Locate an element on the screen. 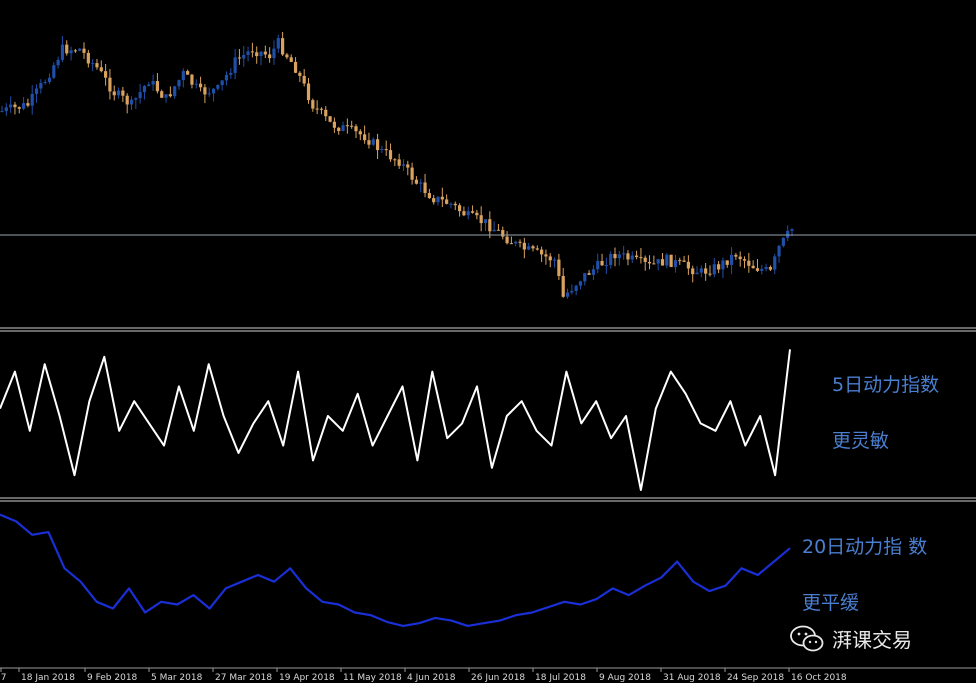  brand-watermark: 湃课交易 is located at coordinates (851, 638).